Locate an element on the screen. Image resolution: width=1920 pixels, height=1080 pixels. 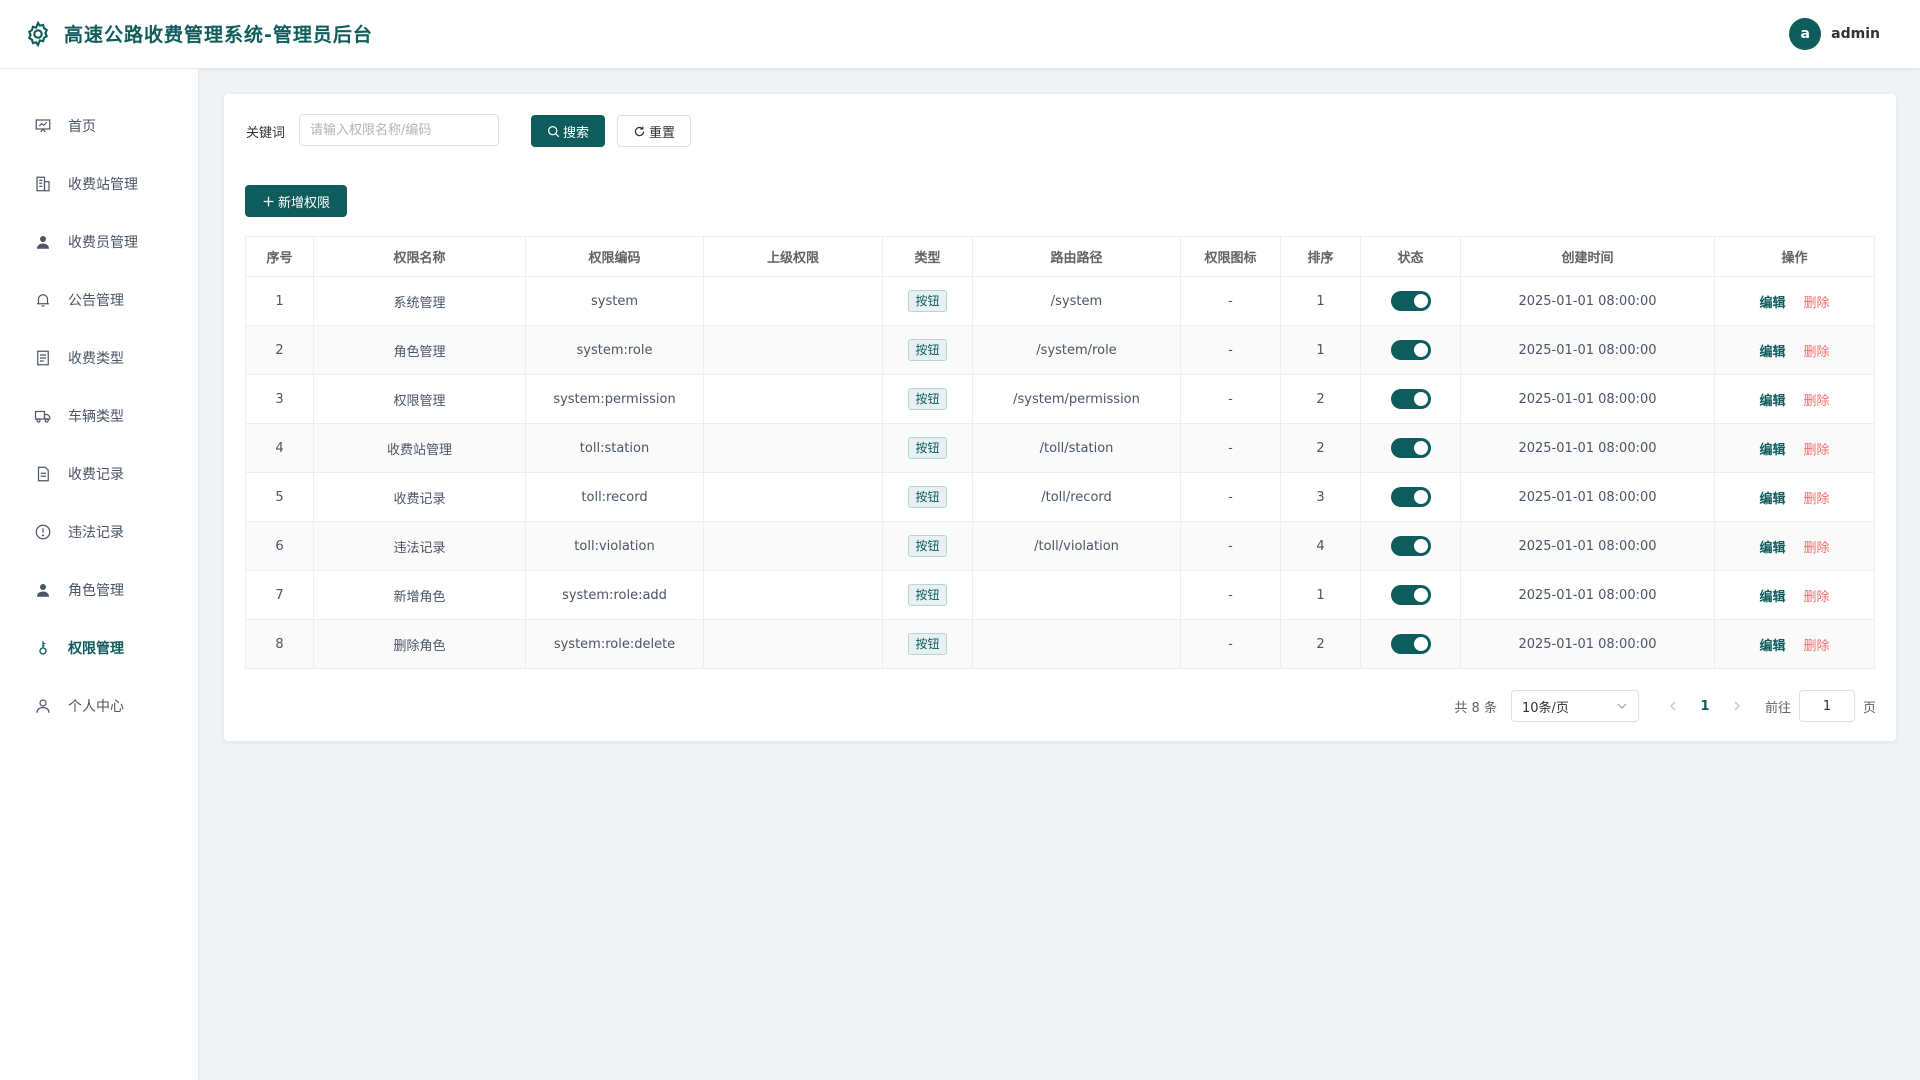
sidebar-item-roles: 角色管理 is located at coordinates (99, 590).